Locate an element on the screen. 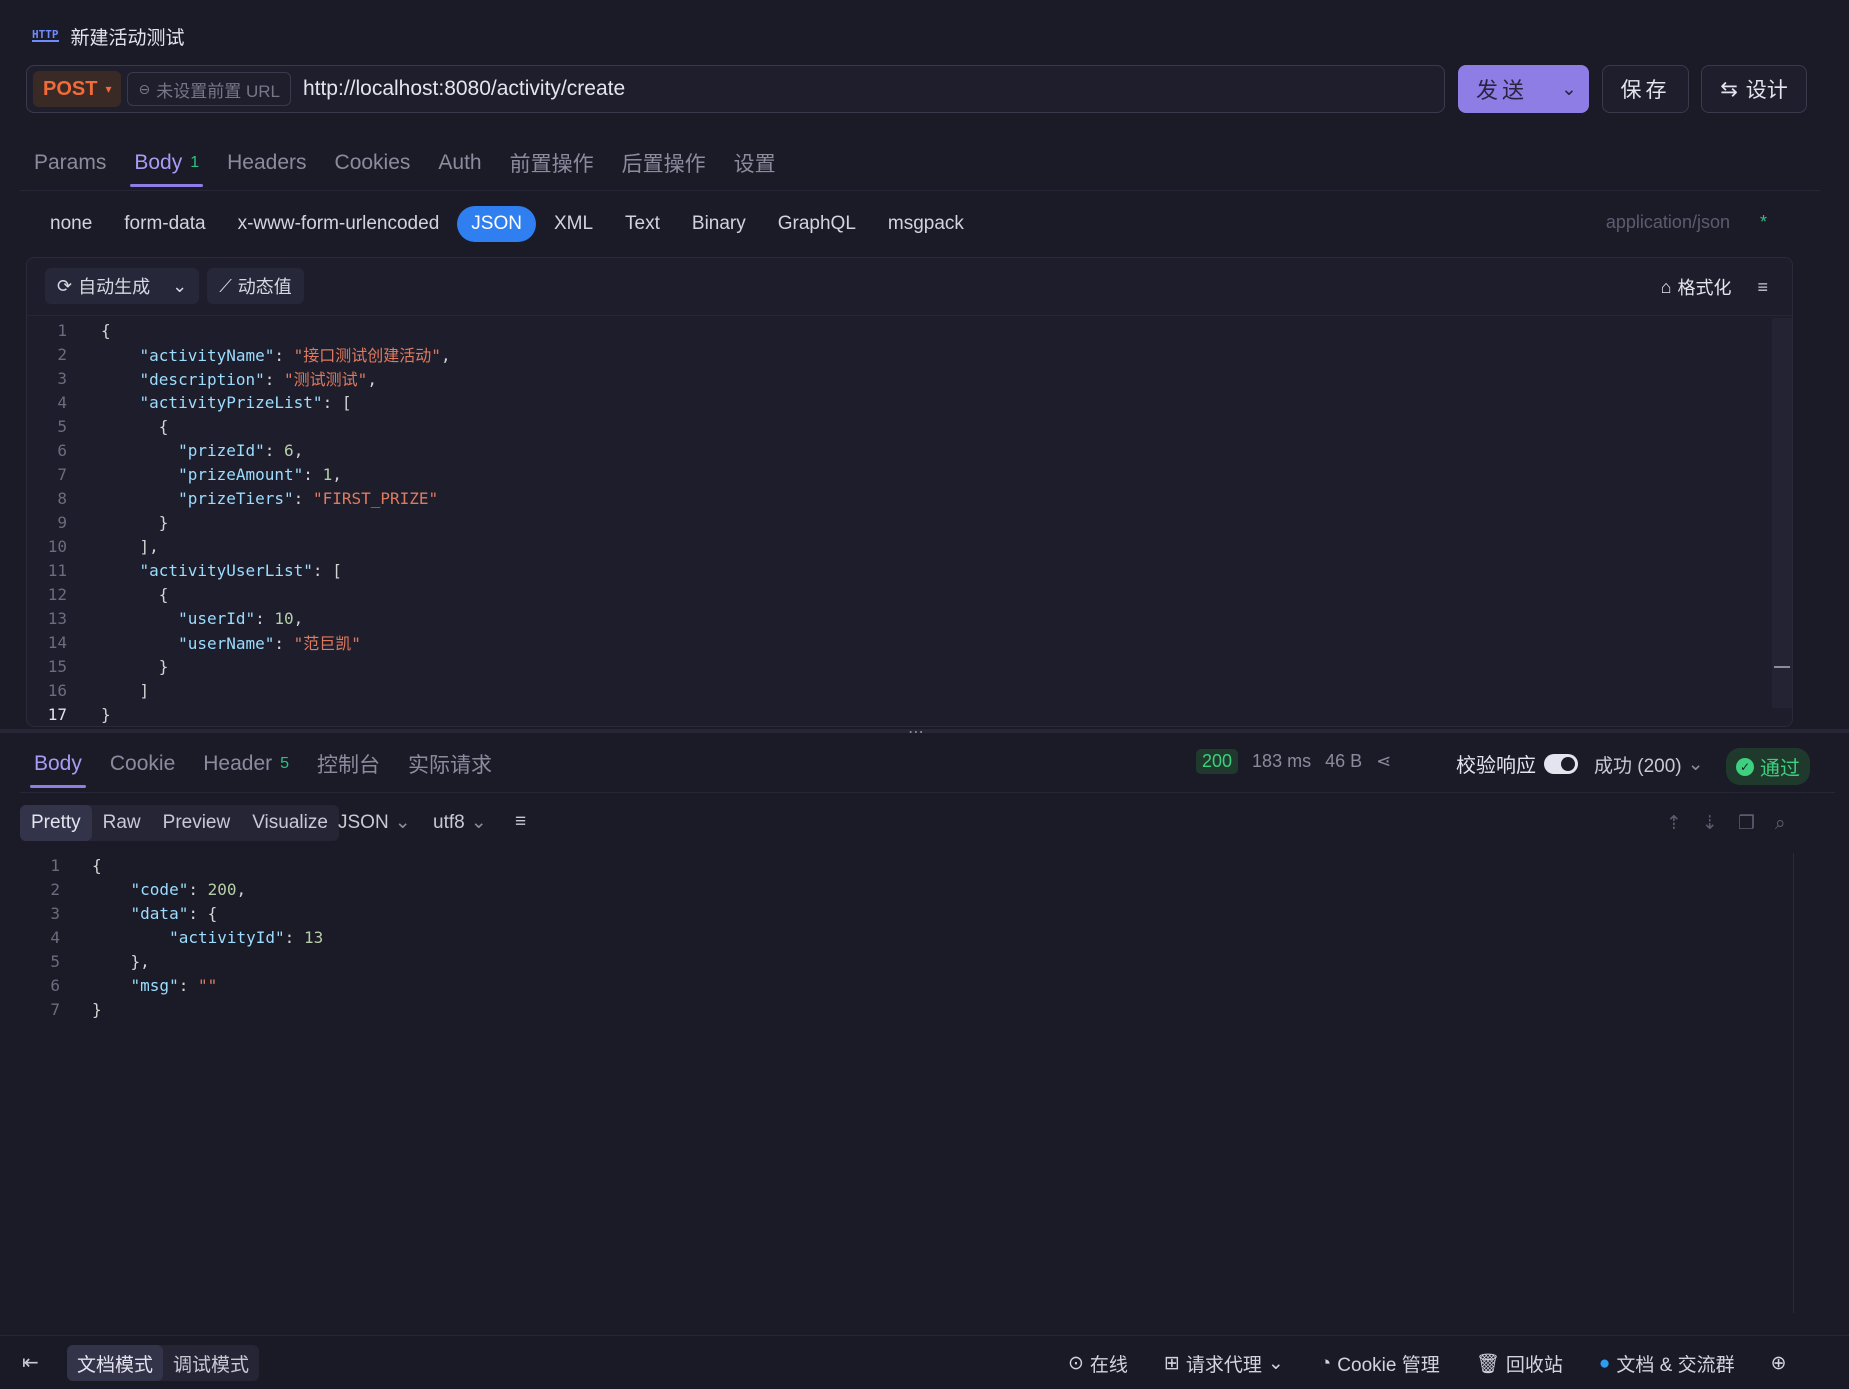 The width and height of the screenshot is (1849, 1389). tab-label: 后置操作 is located at coordinates (663, 164).